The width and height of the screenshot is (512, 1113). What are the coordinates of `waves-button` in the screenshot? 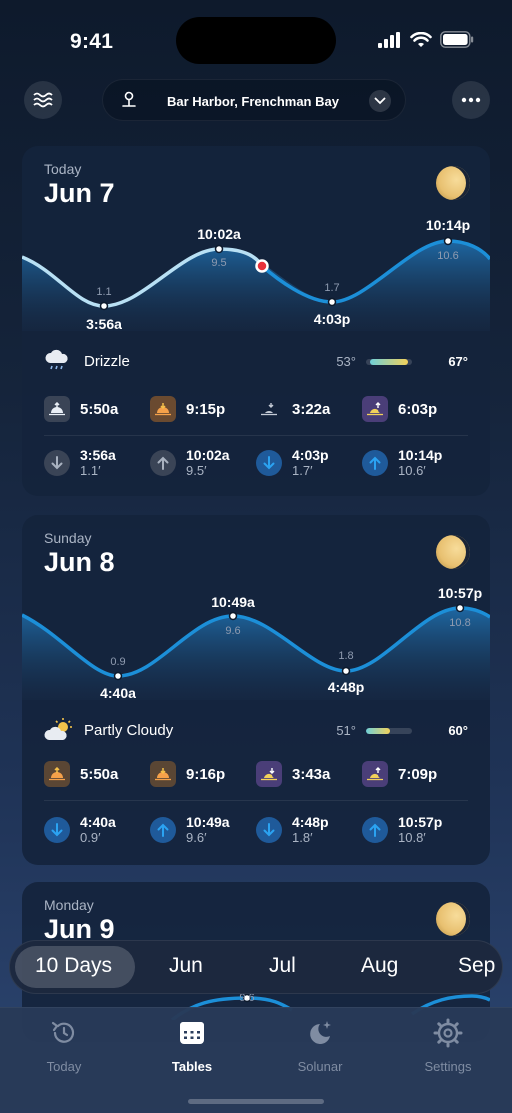 It's located at (43, 100).